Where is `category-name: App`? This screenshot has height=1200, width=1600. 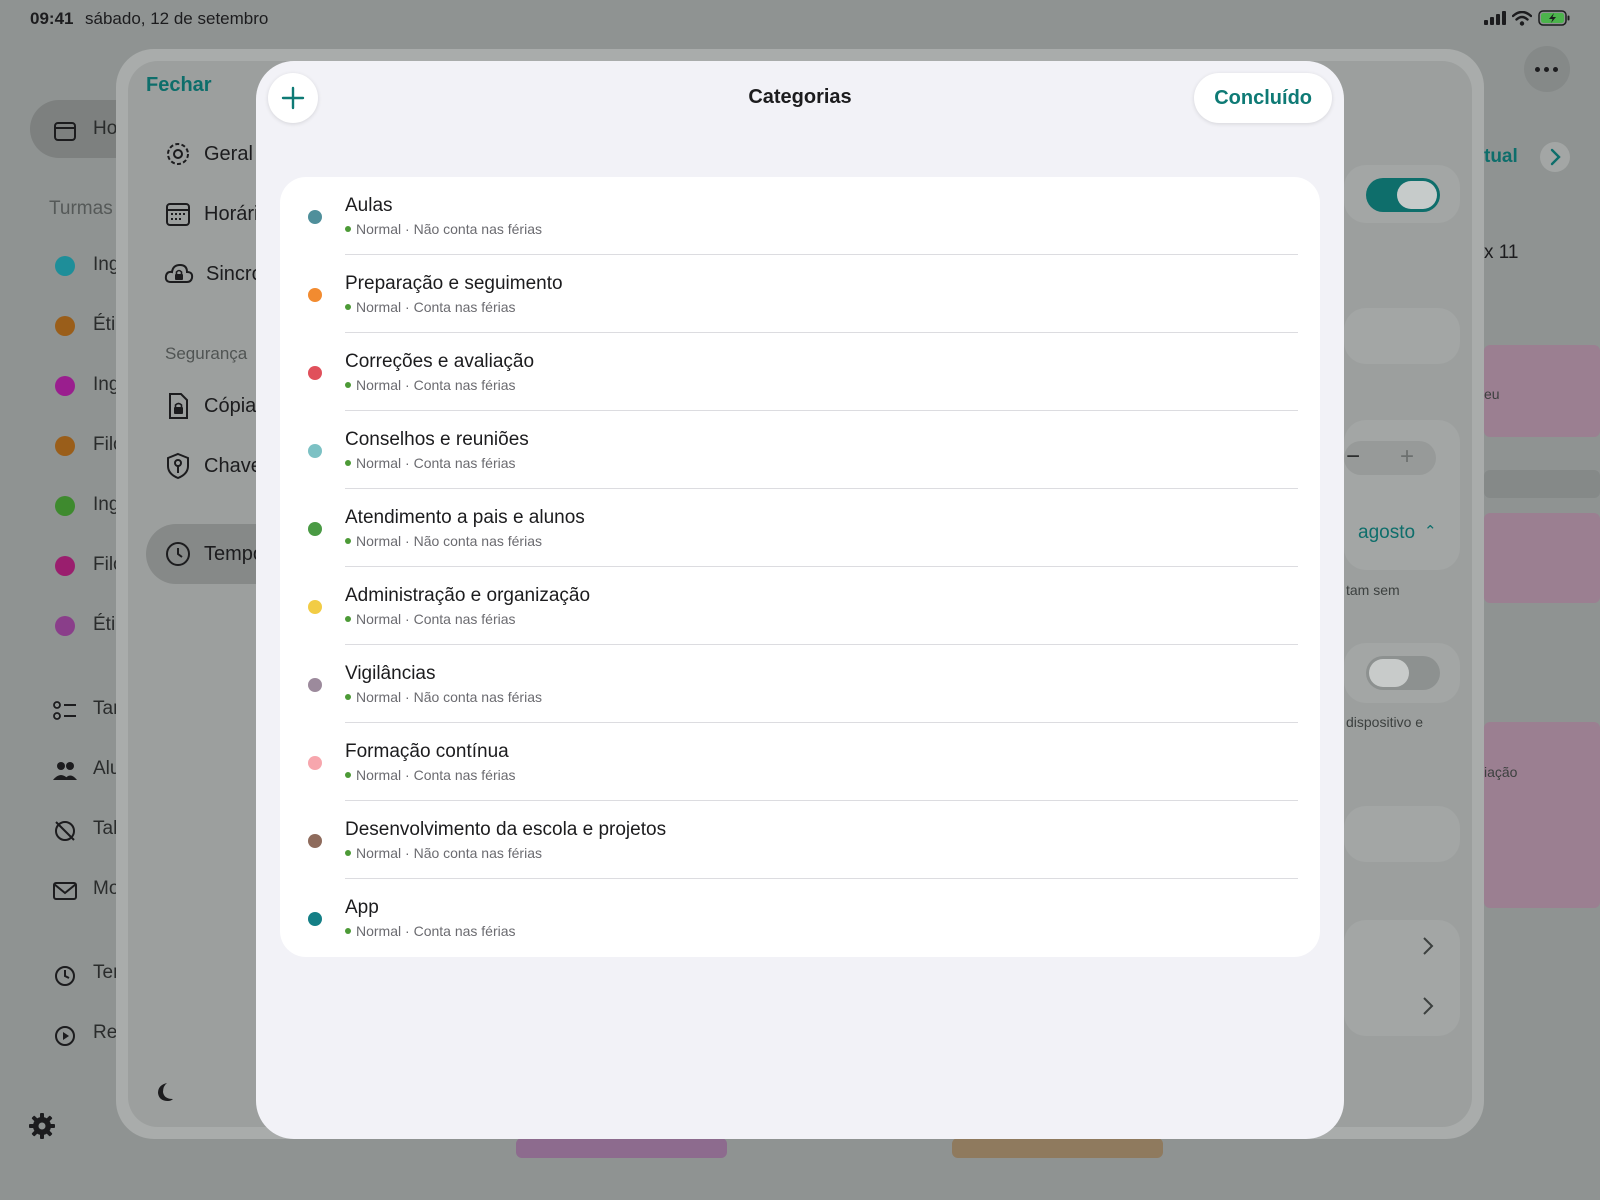 category-name: App is located at coordinates (362, 907).